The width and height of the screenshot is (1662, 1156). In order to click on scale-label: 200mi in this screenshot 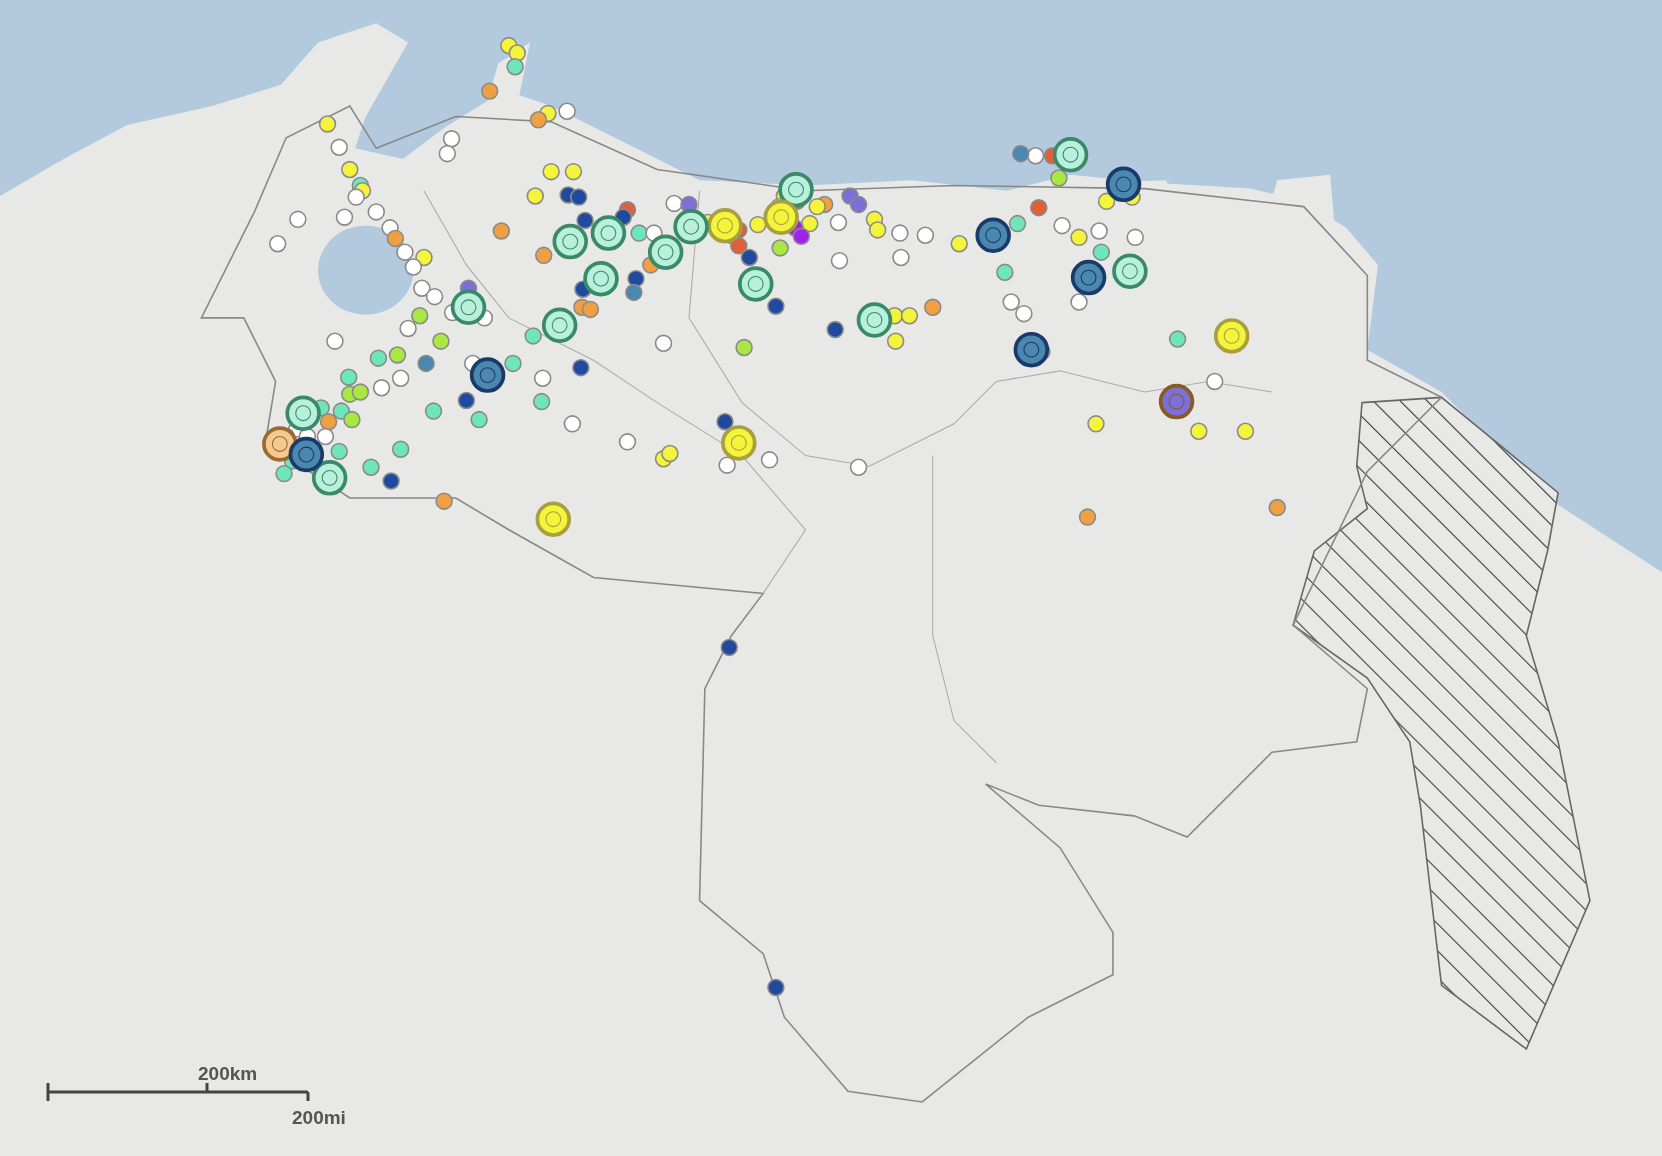, I will do `click(319, 1118)`.